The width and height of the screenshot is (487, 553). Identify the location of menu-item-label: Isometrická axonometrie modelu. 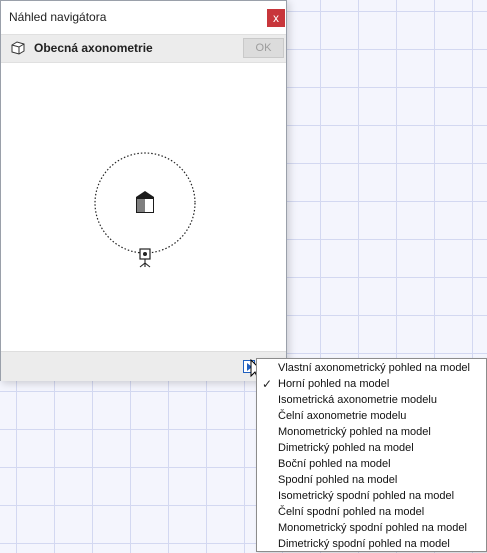
(357, 400).